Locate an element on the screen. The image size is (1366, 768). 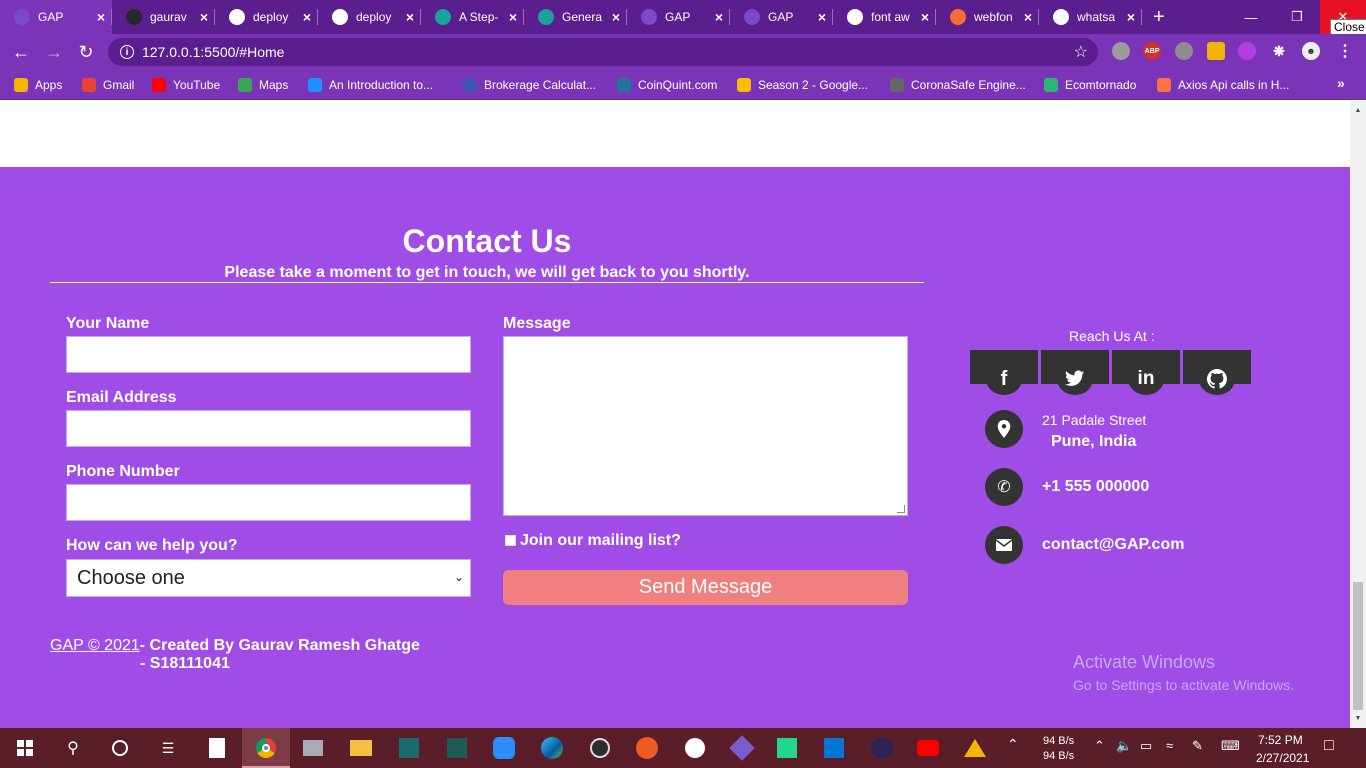
edge-icon is located at coordinates (552, 748).